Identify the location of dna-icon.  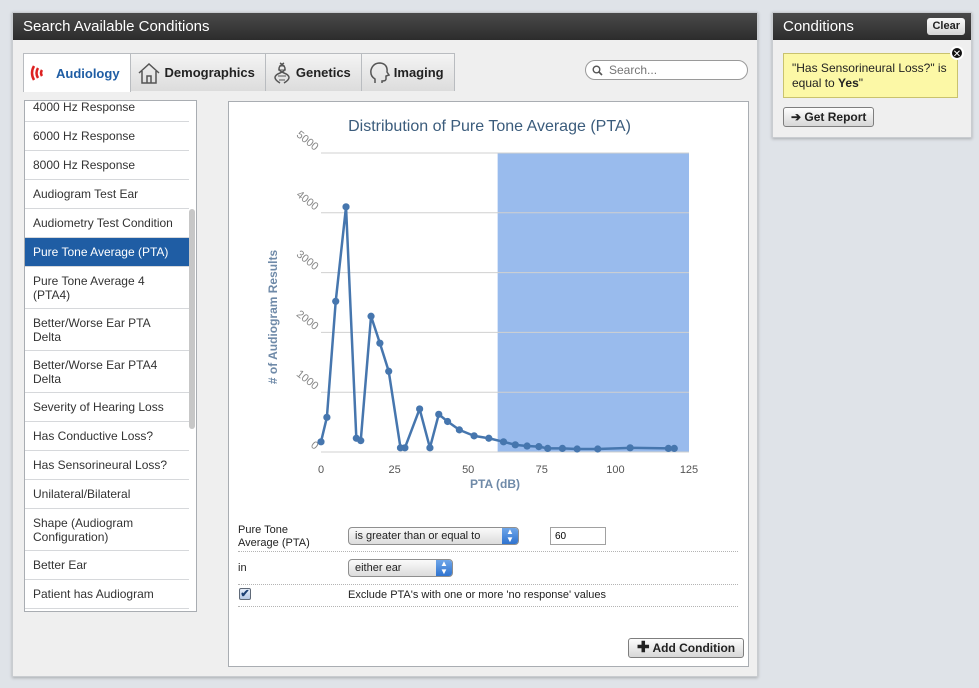
(282, 72).